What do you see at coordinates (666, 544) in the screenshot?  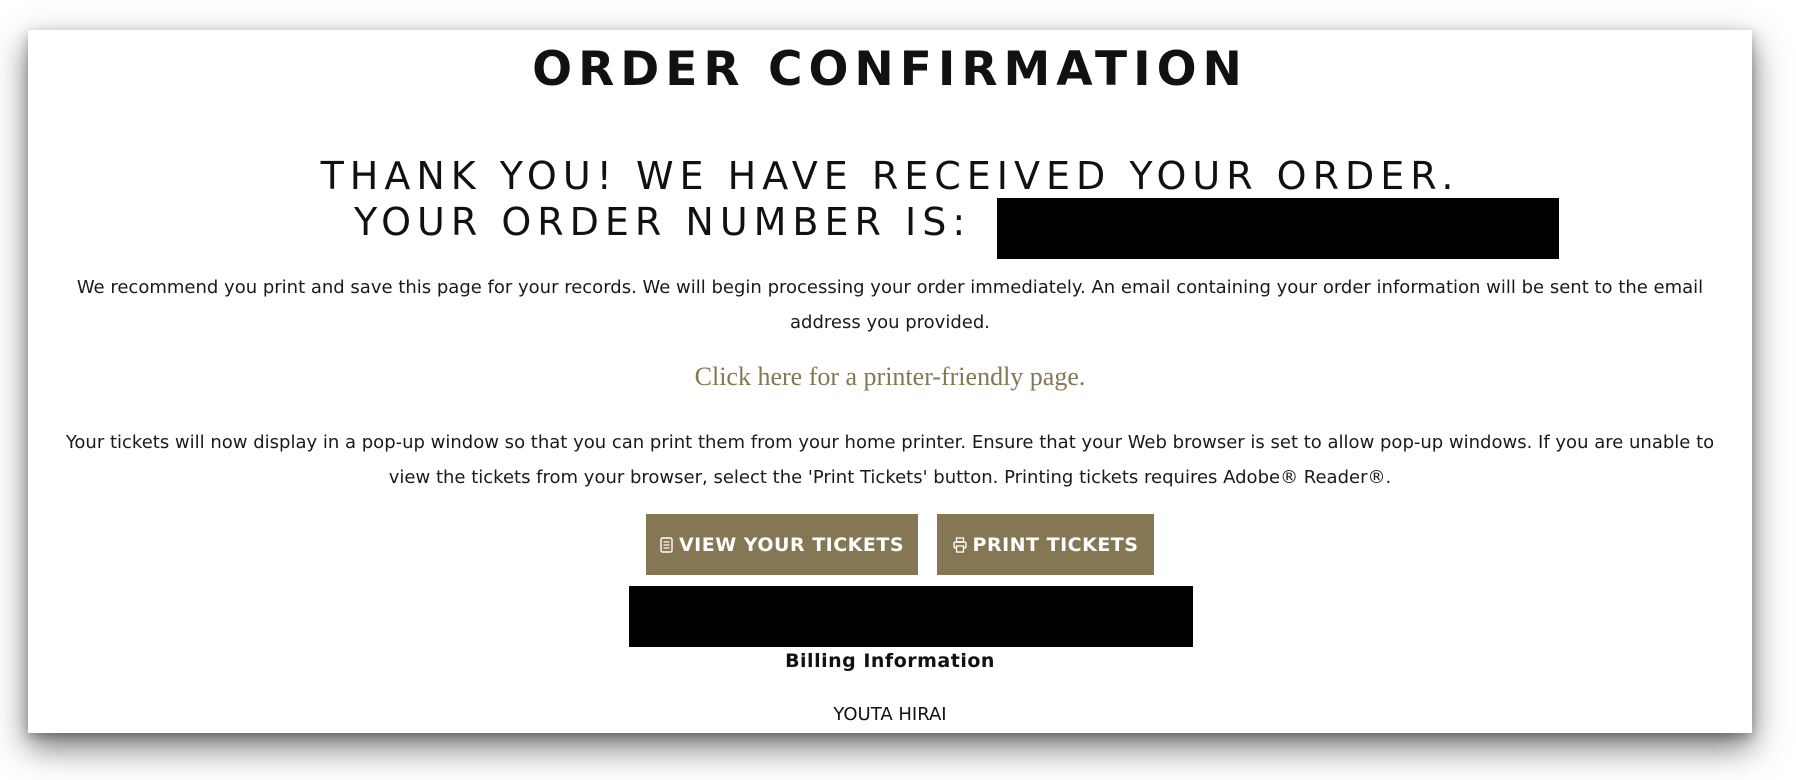 I see `document-icon` at bounding box center [666, 544].